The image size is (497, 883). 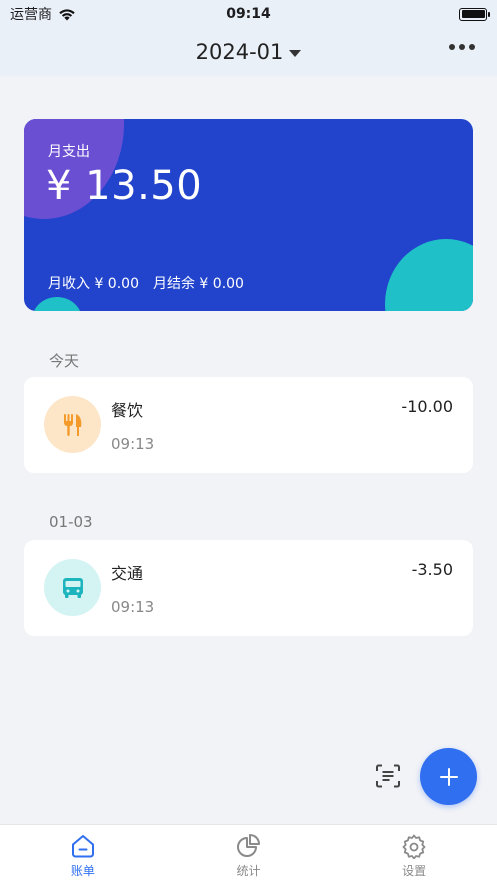 I want to click on wifi-icon, so click(x=67, y=14).